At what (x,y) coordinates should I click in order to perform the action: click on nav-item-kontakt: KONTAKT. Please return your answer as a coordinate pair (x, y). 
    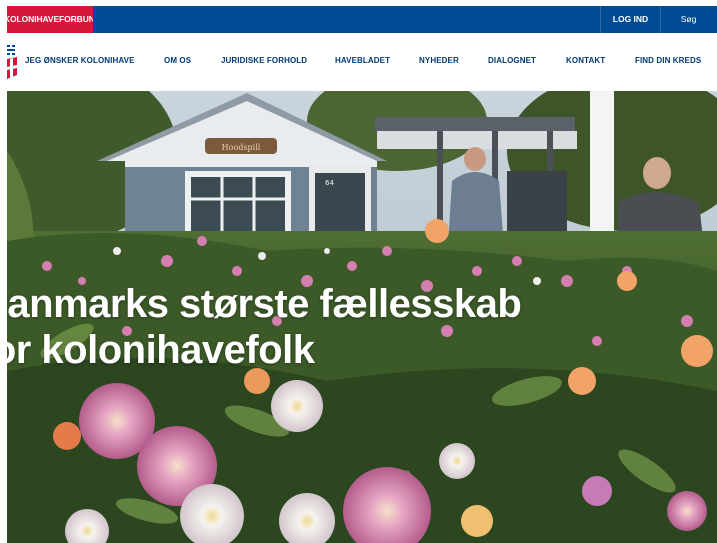
    Looking at the image, I should click on (585, 62).